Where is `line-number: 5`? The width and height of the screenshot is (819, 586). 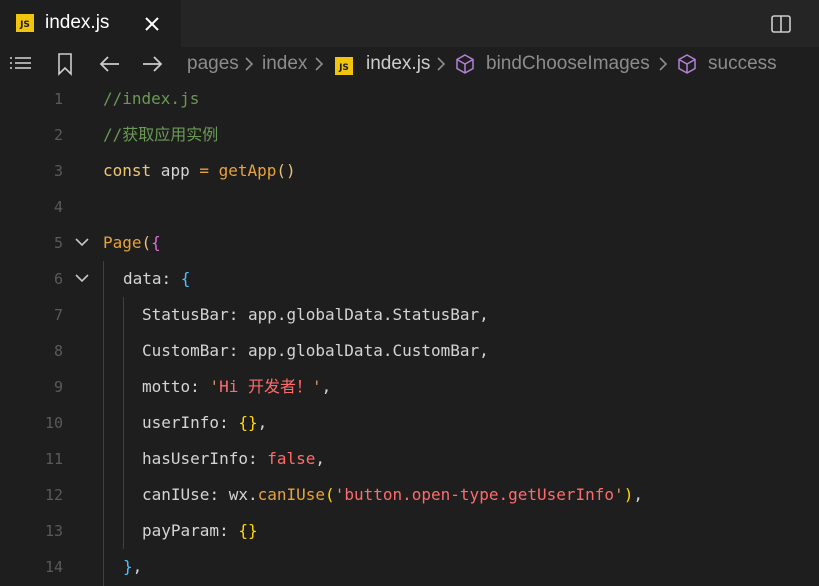 line-number: 5 is located at coordinates (58, 243).